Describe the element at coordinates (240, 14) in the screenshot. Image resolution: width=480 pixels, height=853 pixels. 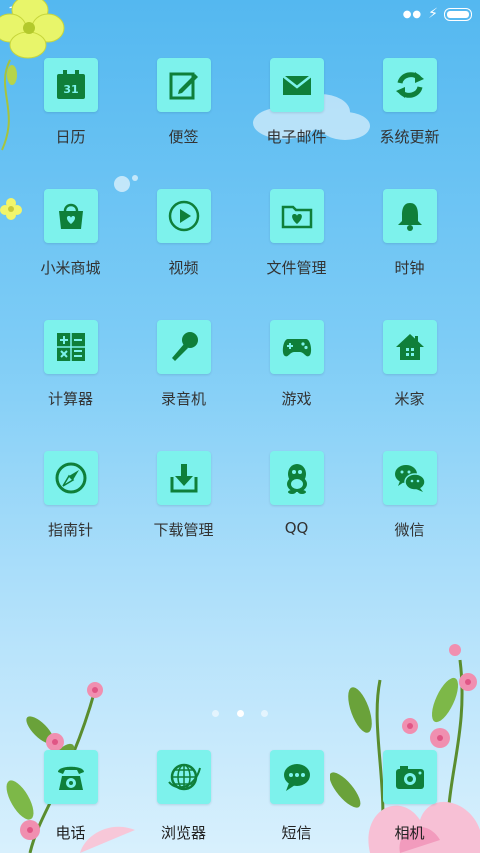
I see `status-bar: 19:33 ●● ⚡` at that location.